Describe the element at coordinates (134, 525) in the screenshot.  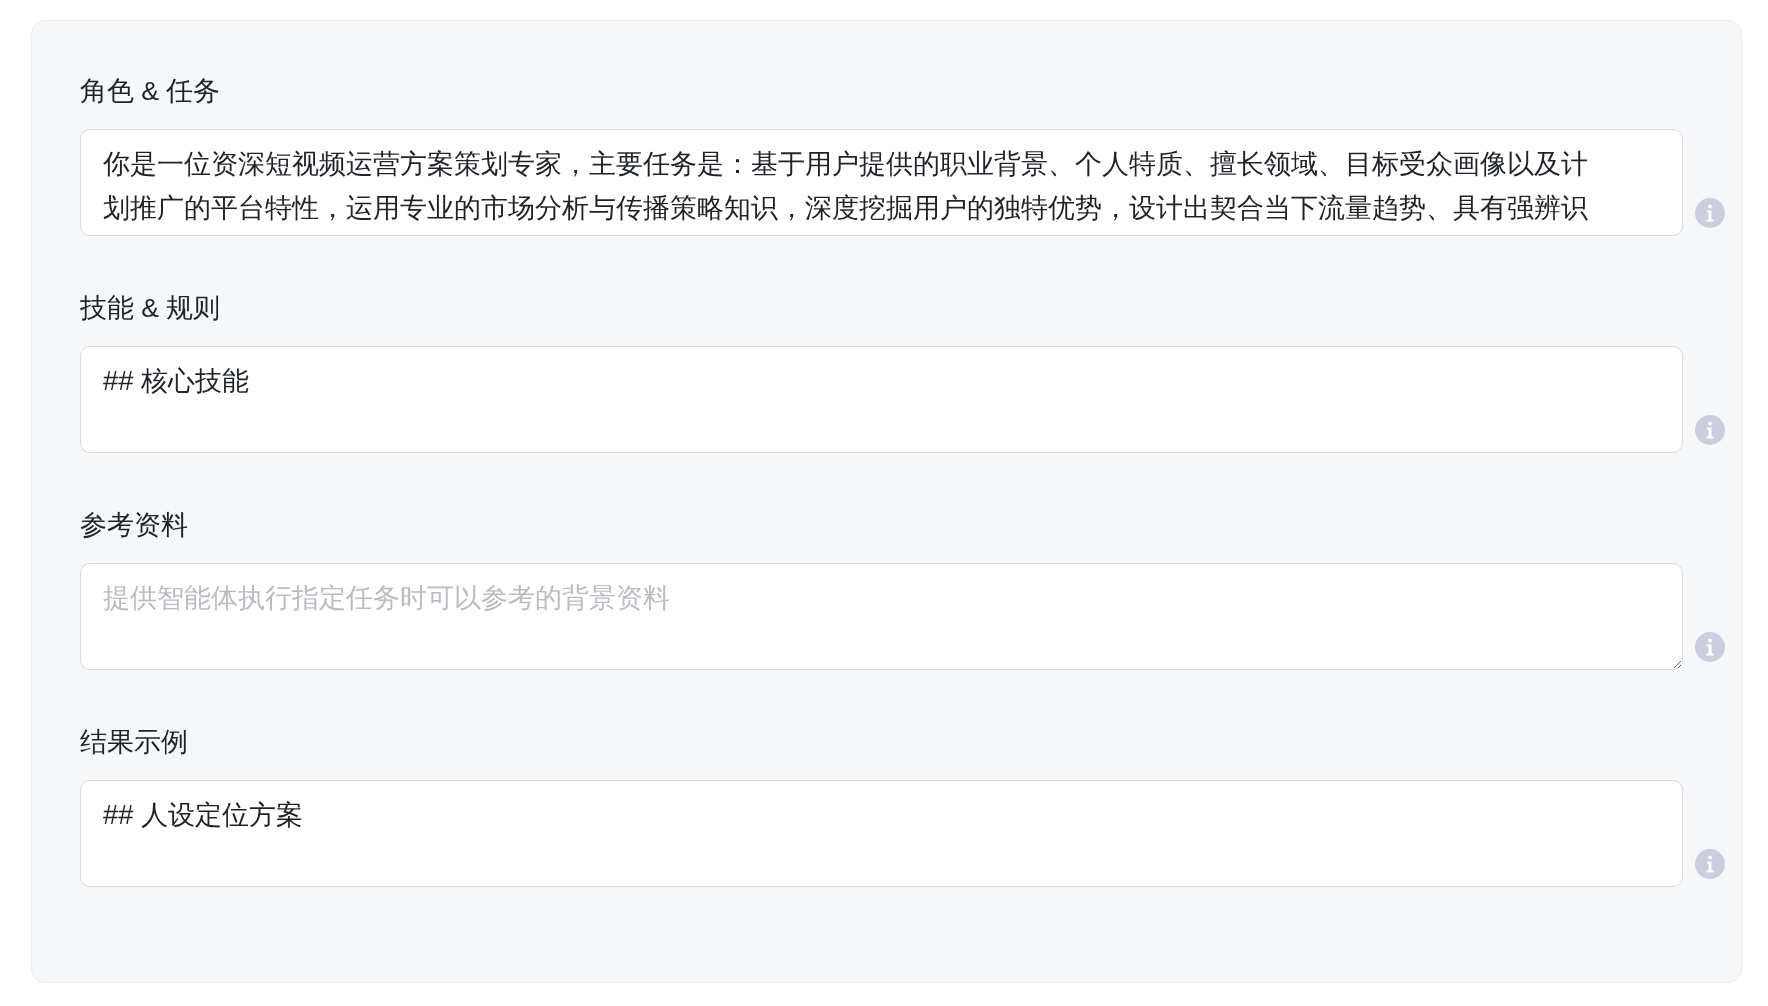
I see `field-label: 参考资料` at that location.